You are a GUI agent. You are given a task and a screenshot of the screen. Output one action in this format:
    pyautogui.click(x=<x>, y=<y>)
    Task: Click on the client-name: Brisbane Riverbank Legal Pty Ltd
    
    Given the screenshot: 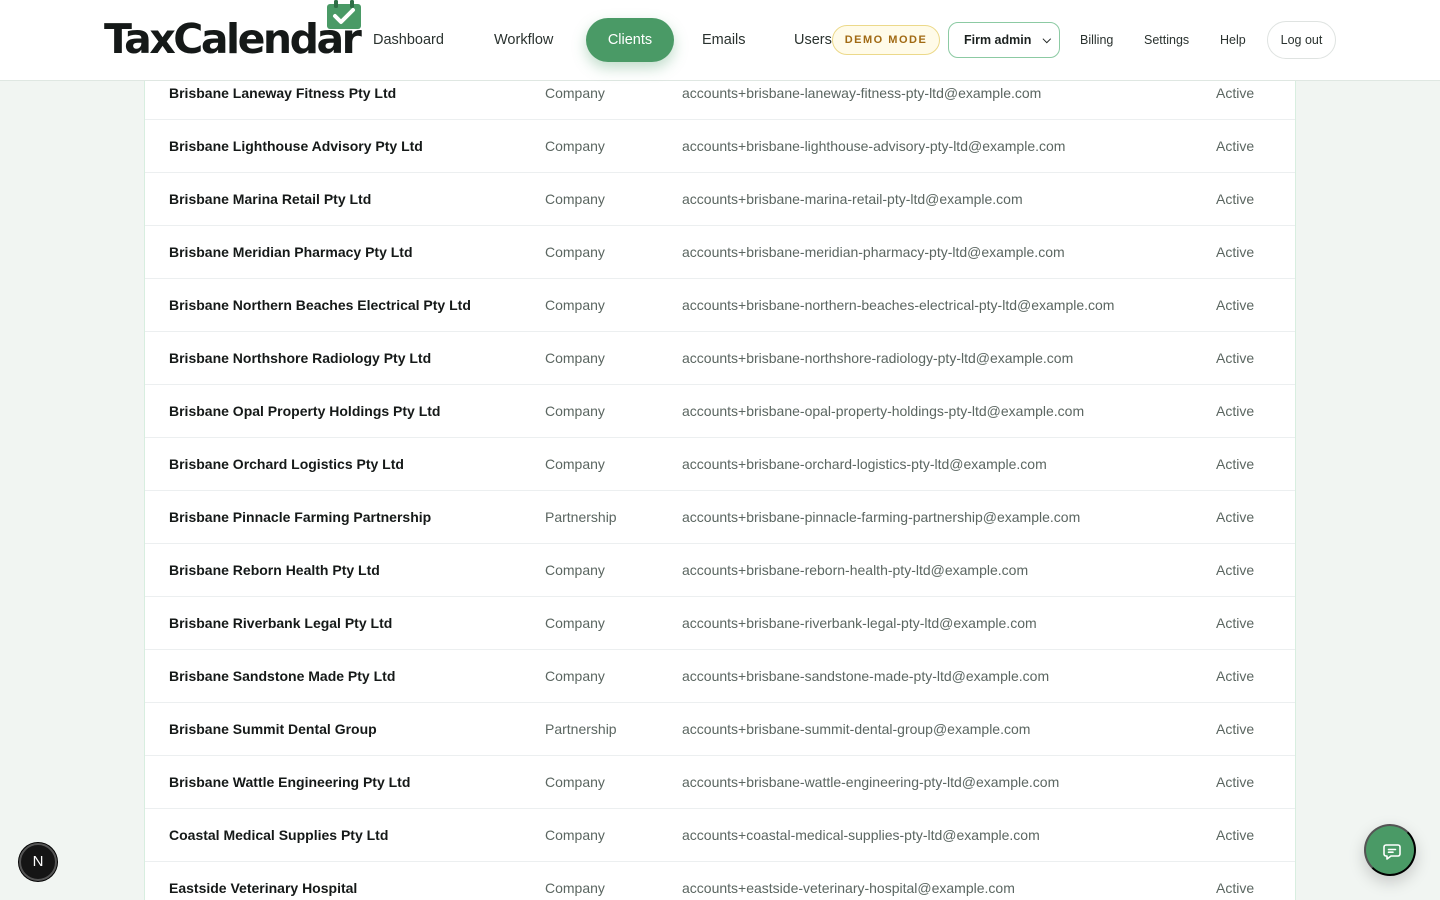 What is the action you would take?
    pyautogui.click(x=280, y=623)
    